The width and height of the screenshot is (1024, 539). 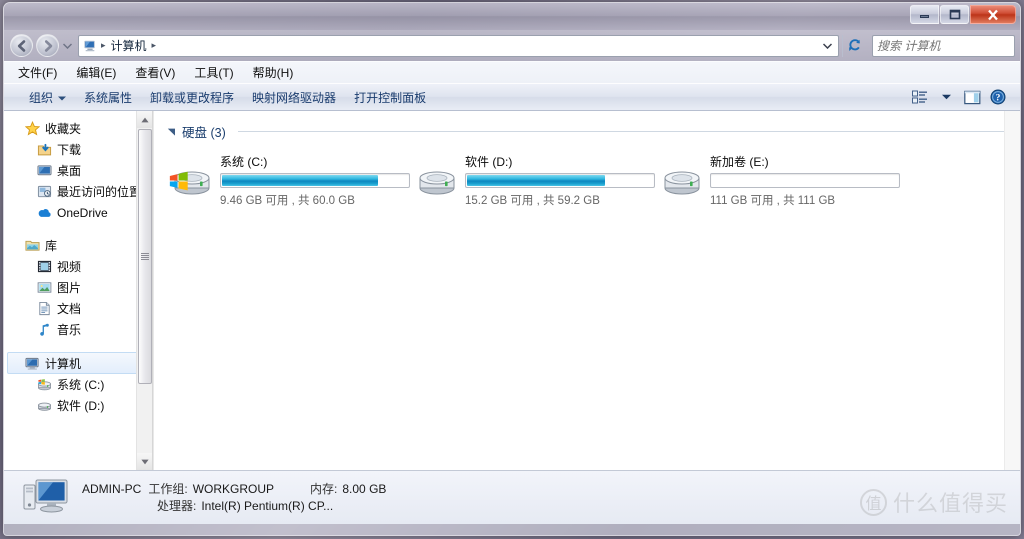 I want to click on organize-button: 组织, so click(x=47, y=97).